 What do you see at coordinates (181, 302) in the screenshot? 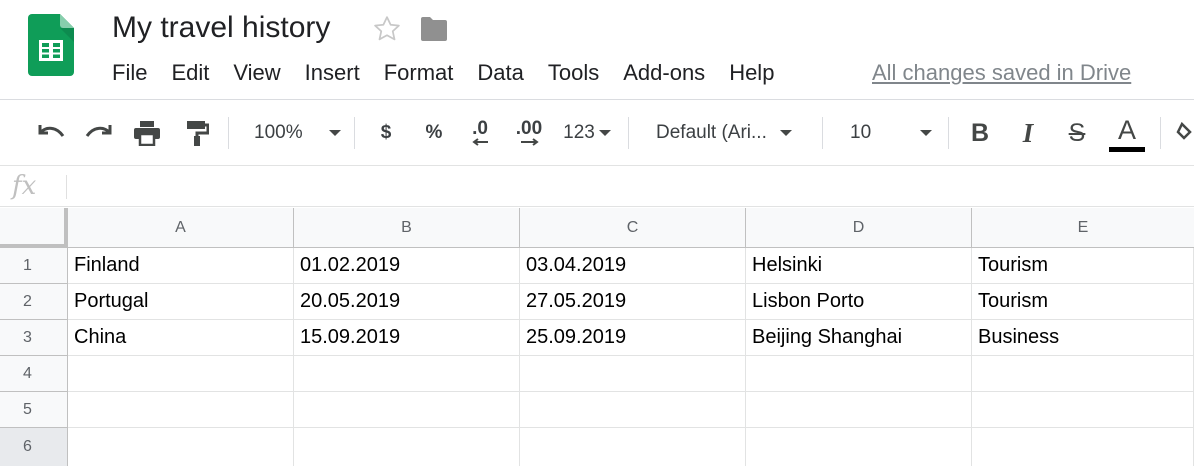
I see `cell-a2: Portugal` at bounding box center [181, 302].